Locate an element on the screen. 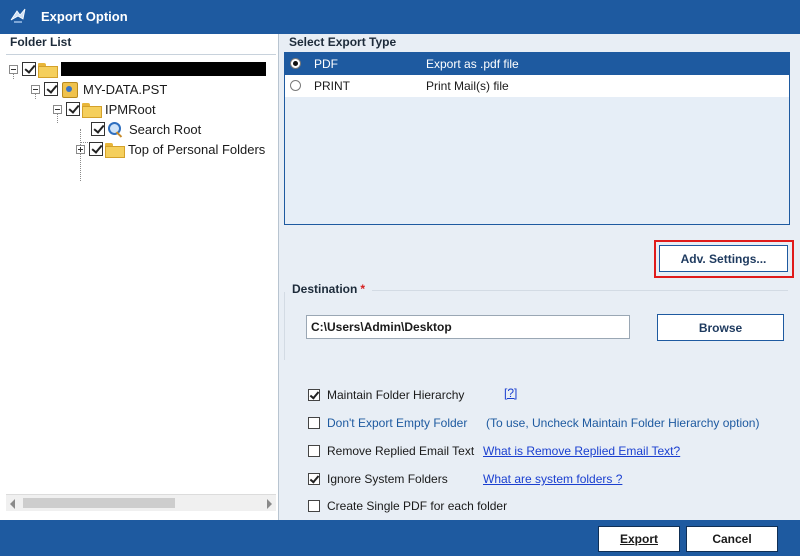  option-ignore-system: Ignore System Folders is located at coordinates (378, 479).